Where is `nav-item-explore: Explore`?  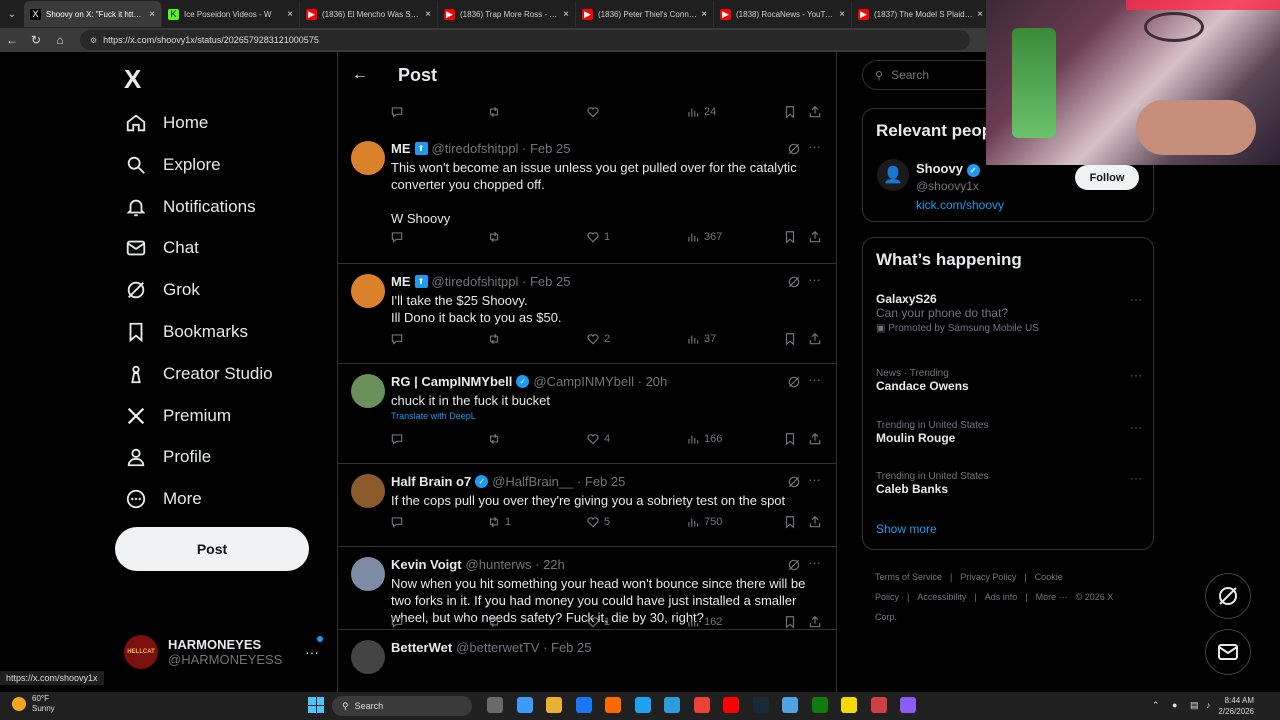 nav-item-explore: Explore is located at coordinates (172, 165).